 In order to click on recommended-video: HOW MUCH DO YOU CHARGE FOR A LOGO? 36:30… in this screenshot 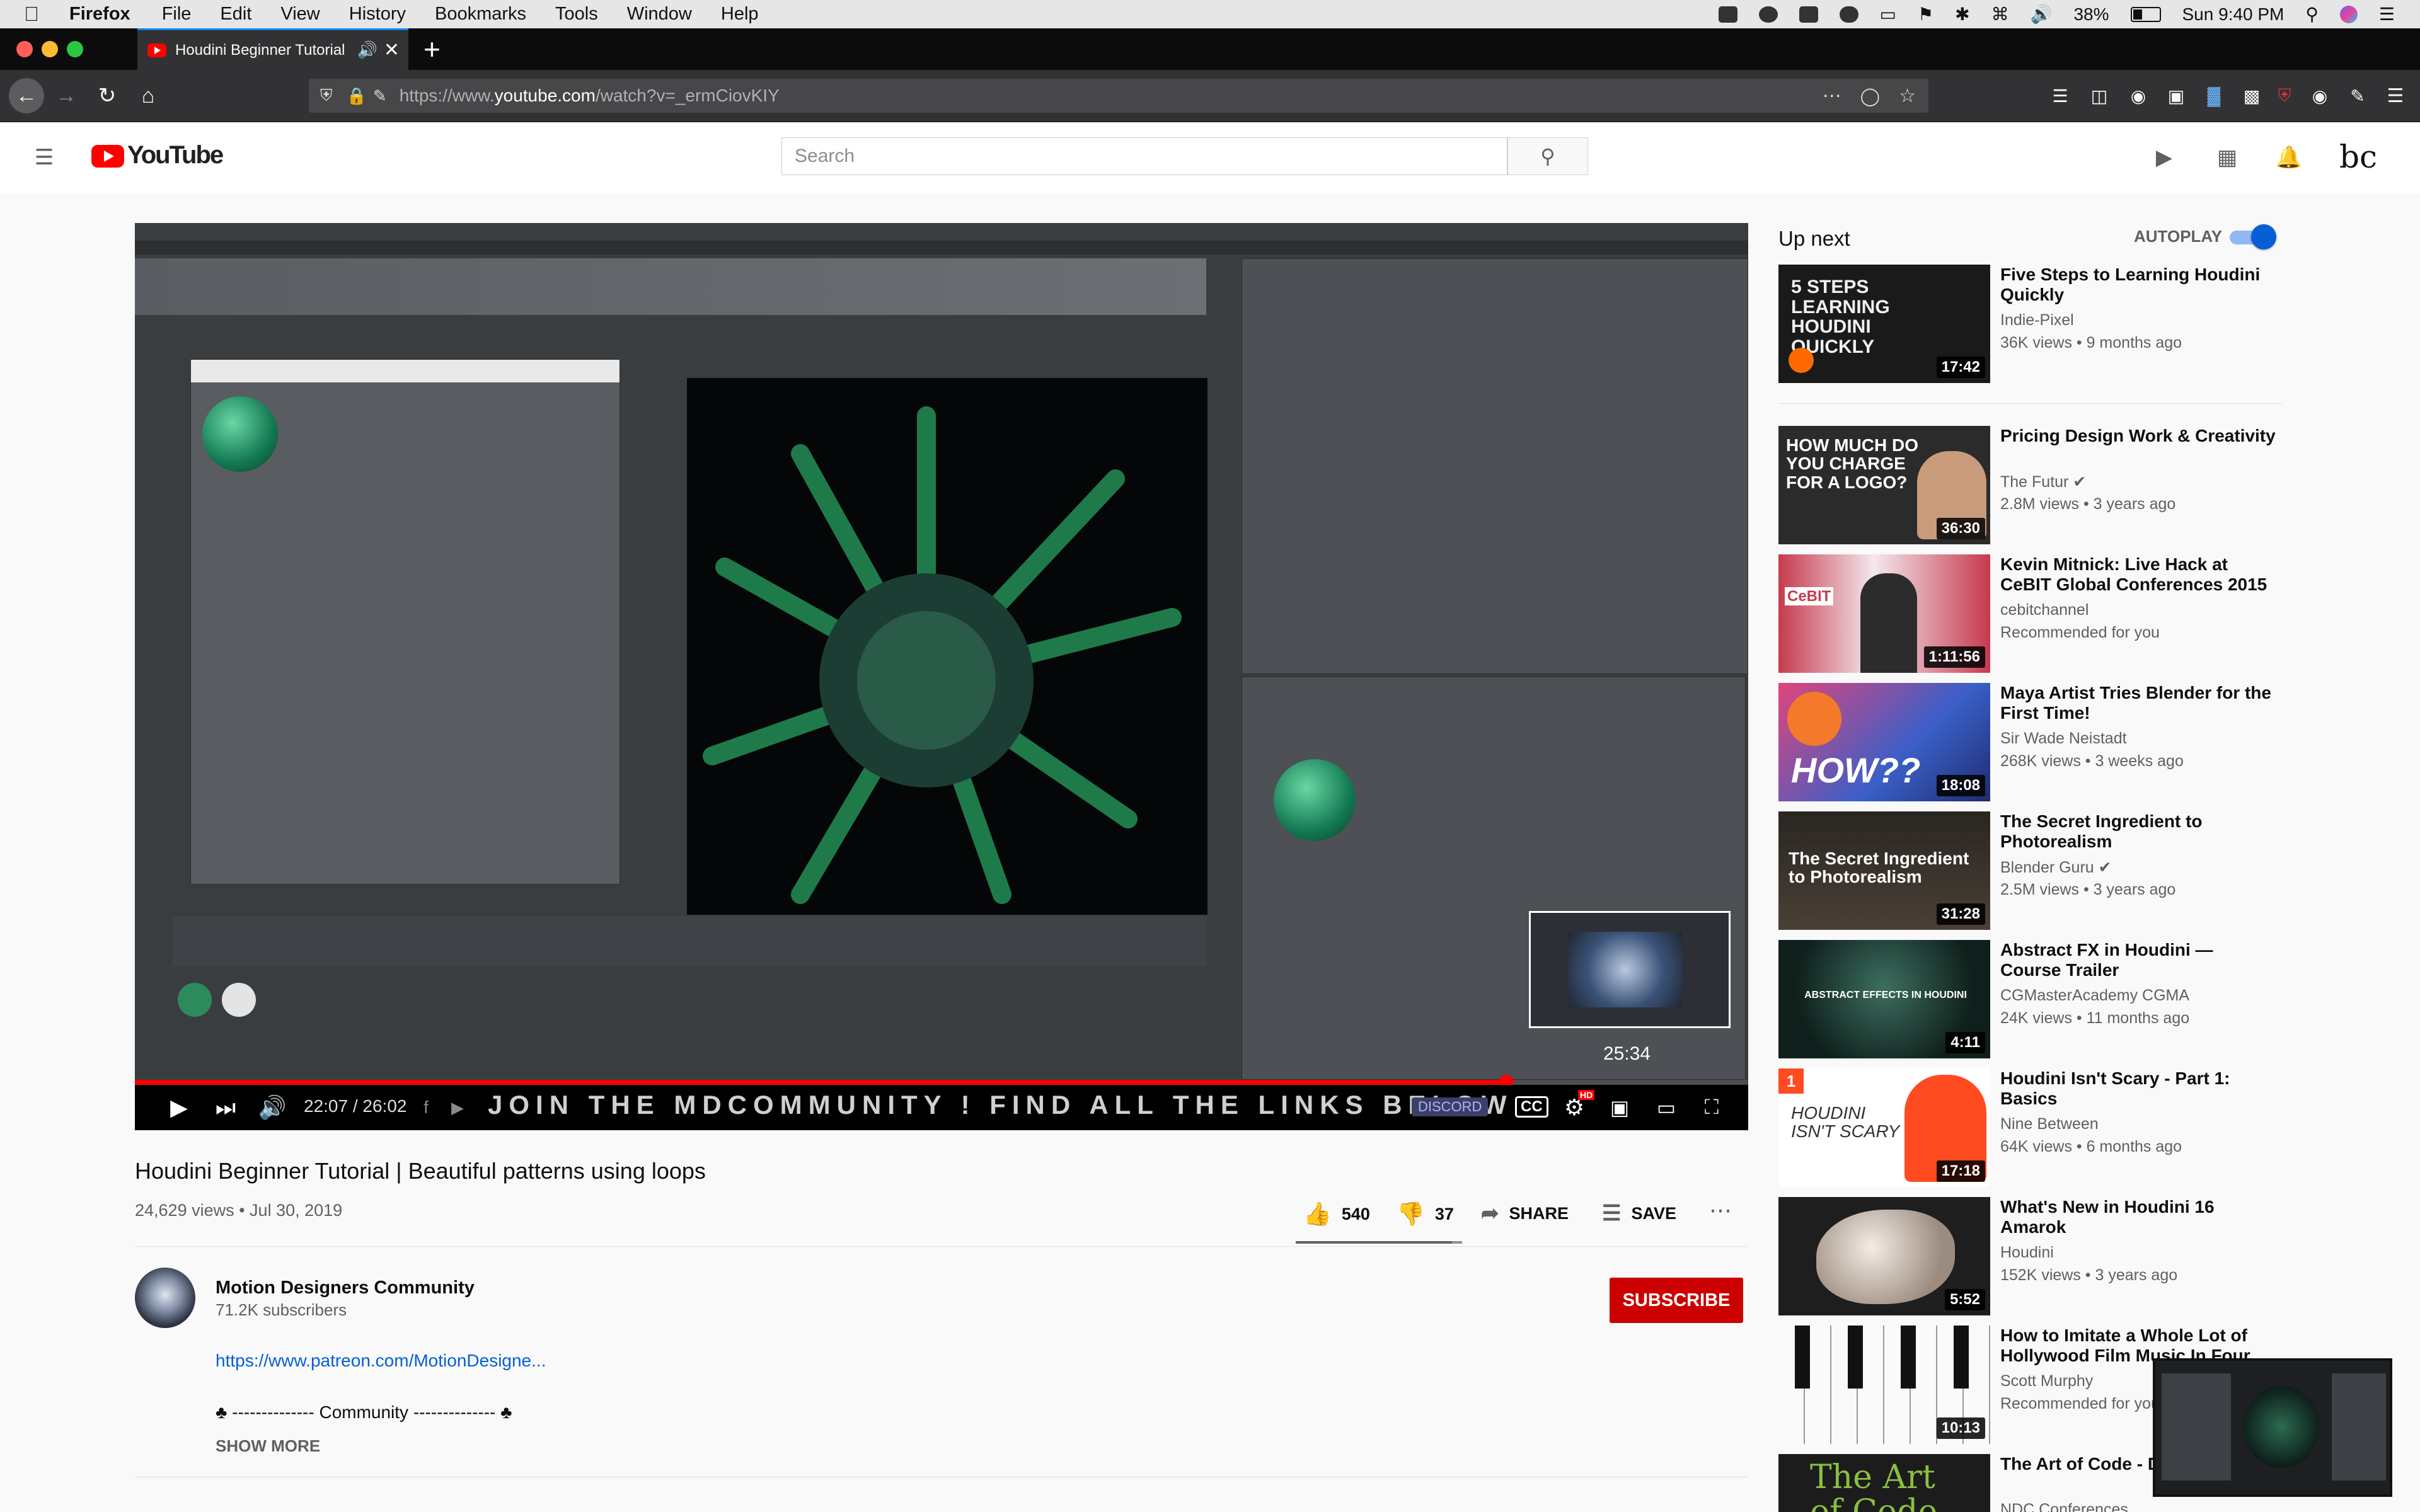, I will do `click(2055, 487)`.